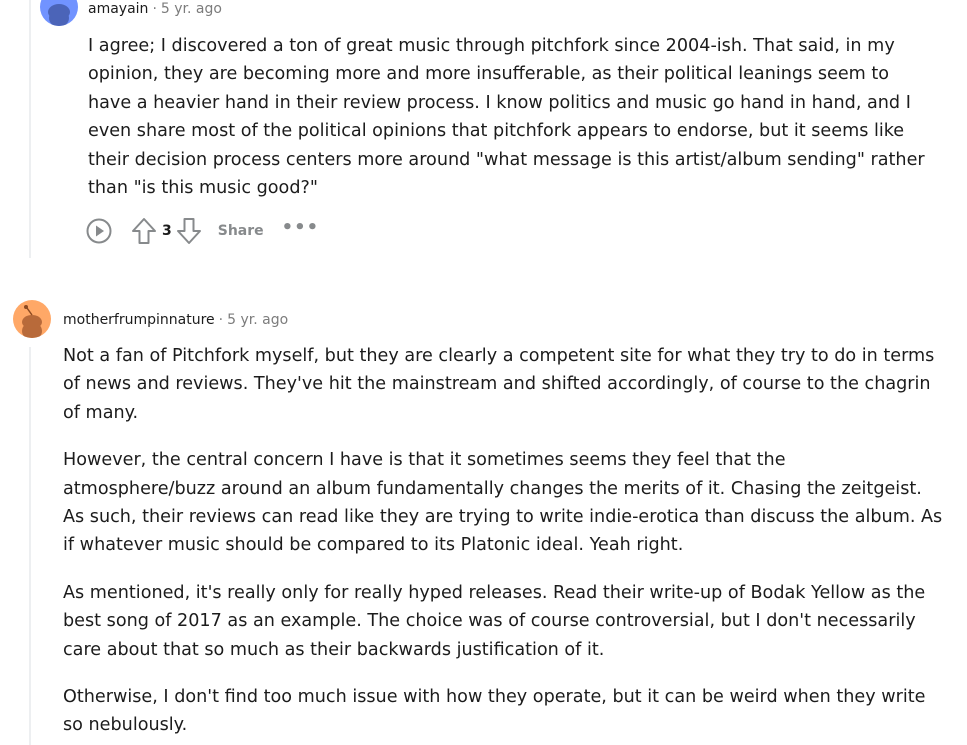 This screenshot has height=745, width=967. Describe the element at coordinates (139, 320) in the screenshot. I see `author-link: motherfrumpinnature` at that location.